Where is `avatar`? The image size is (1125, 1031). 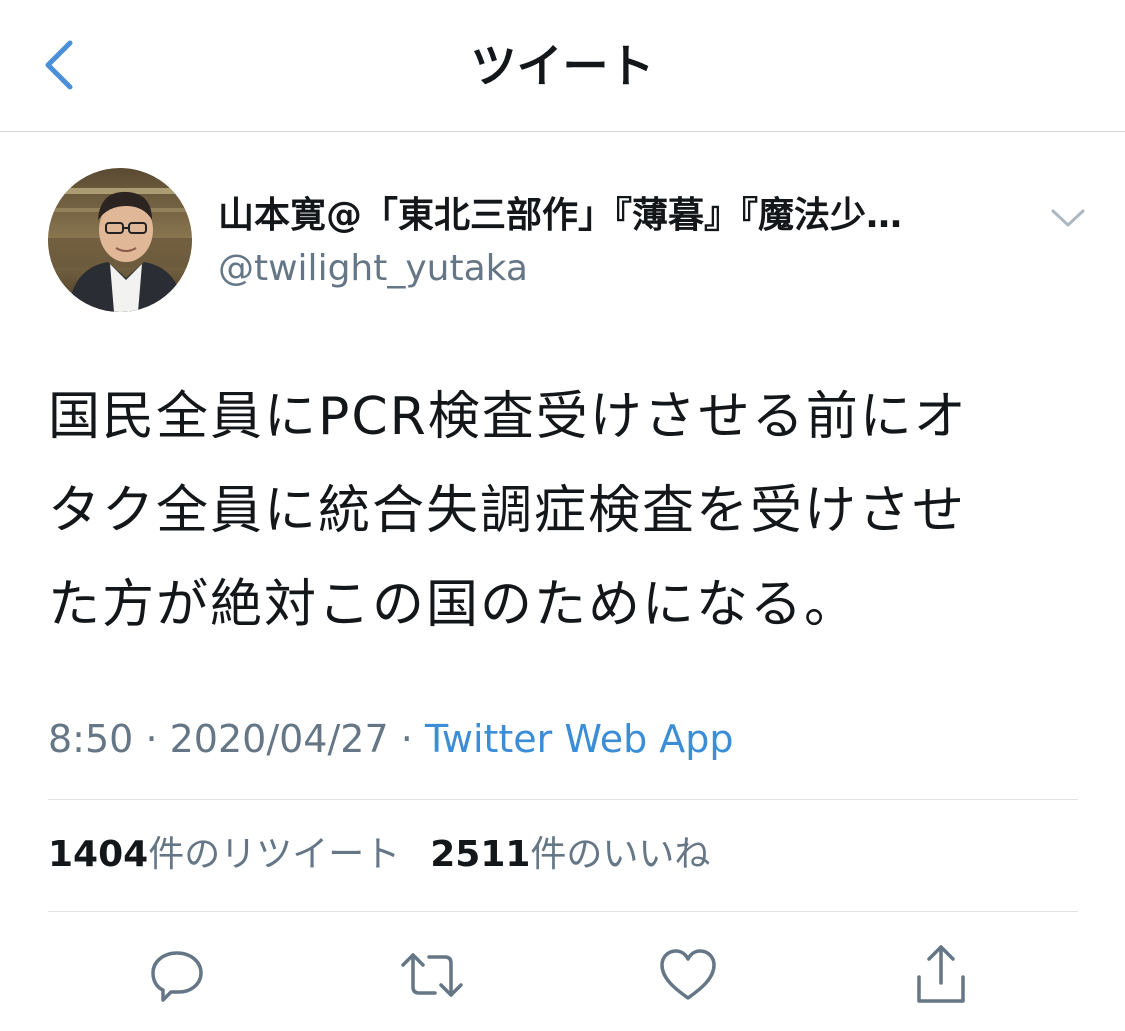
avatar is located at coordinates (120, 240).